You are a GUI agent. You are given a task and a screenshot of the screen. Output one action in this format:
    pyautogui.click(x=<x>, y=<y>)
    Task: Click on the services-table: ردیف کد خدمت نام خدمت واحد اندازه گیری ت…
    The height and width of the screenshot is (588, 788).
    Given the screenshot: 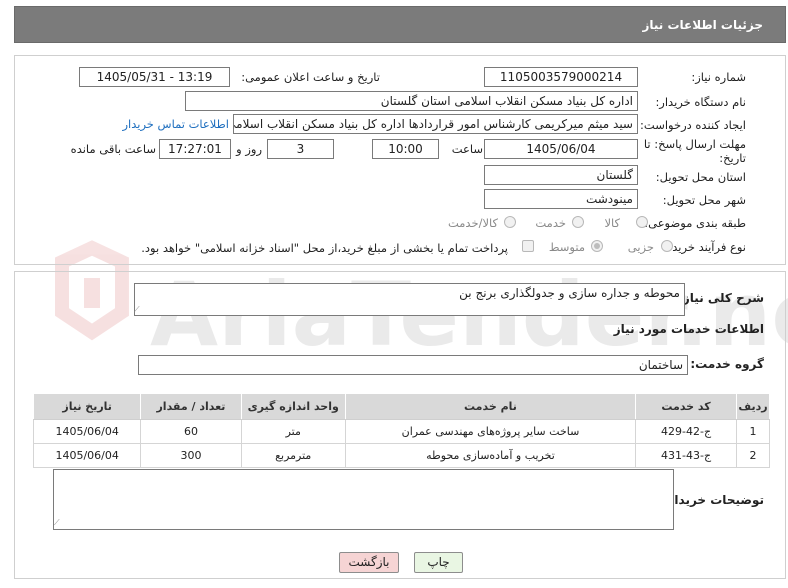 What is the action you would take?
    pyautogui.click(x=401, y=430)
    